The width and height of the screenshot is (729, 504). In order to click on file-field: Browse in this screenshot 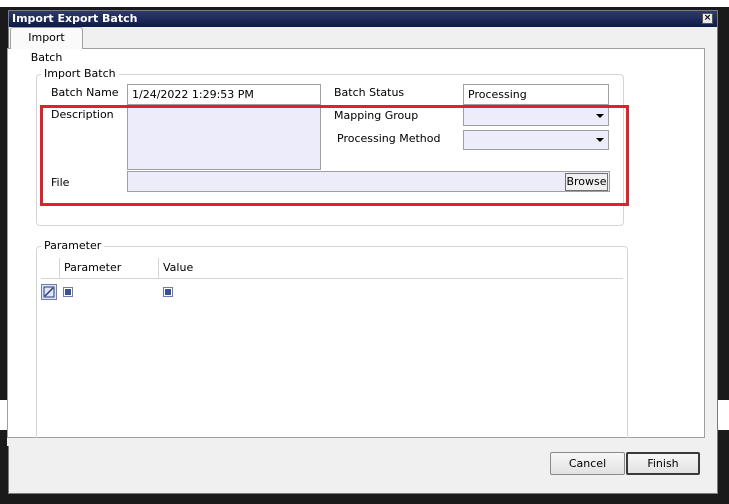, I will do `click(368, 181)`.